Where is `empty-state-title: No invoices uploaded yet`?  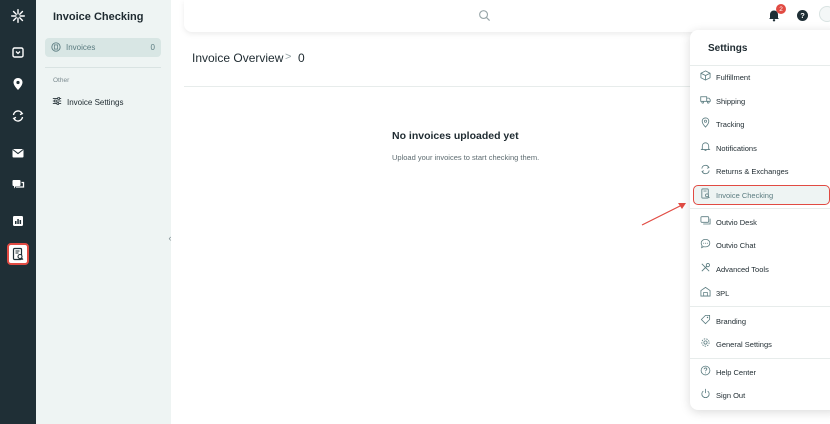 empty-state-title: No invoices uploaded yet is located at coordinates (455, 136).